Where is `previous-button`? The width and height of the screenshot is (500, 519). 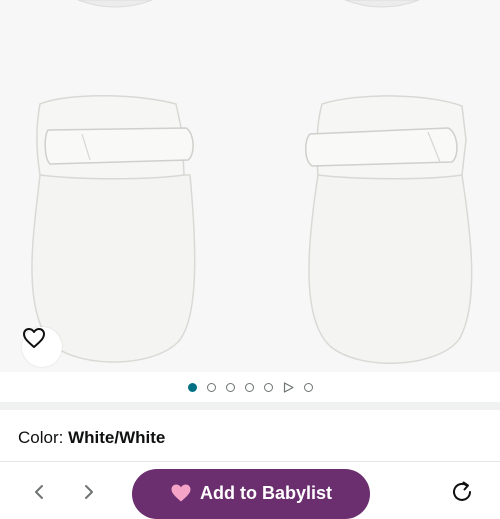 previous-button is located at coordinates (39, 492).